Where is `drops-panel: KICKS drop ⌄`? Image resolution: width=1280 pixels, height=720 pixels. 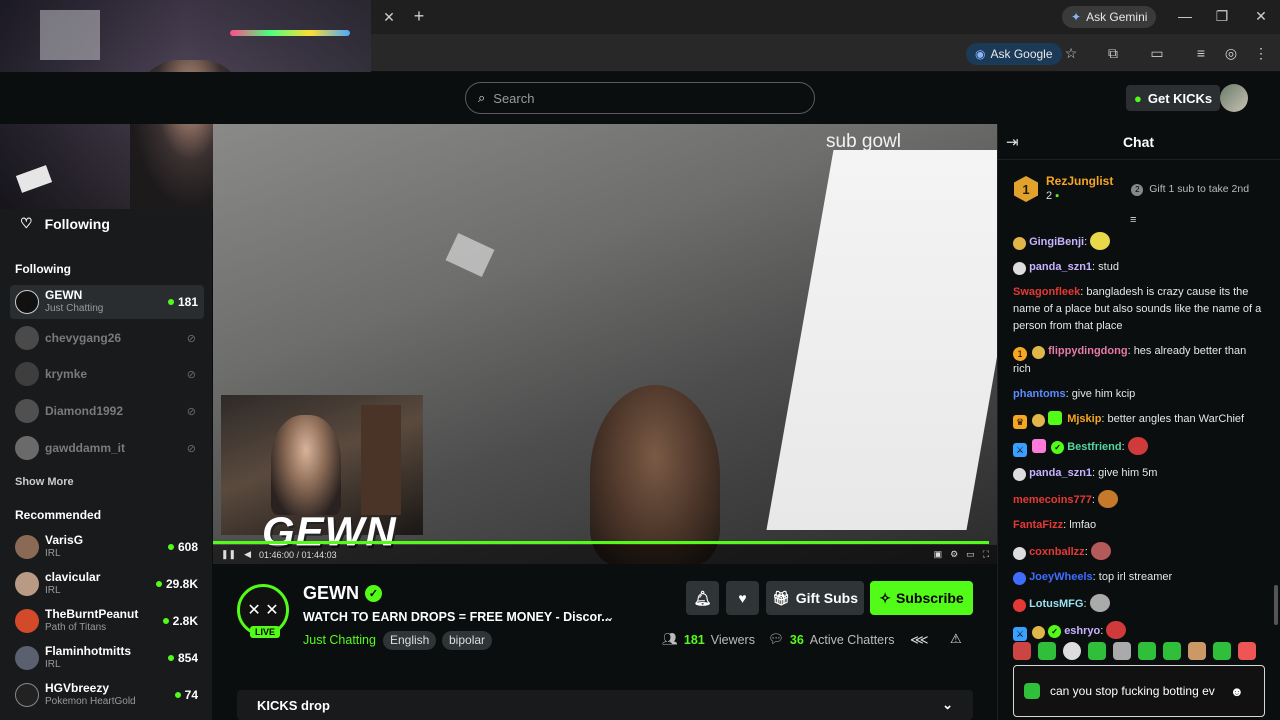 drops-panel: KICKS drop ⌄ is located at coordinates (605, 705).